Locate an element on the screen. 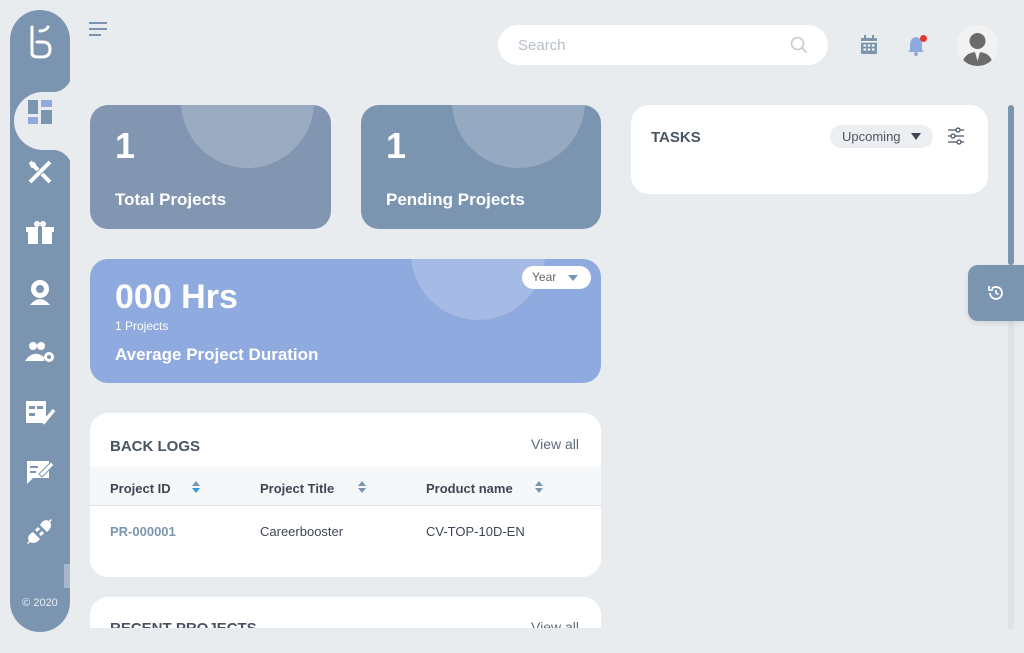 Image resolution: width=1024 pixels, height=653 pixels. refresh-button is located at coordinates (996, 293).